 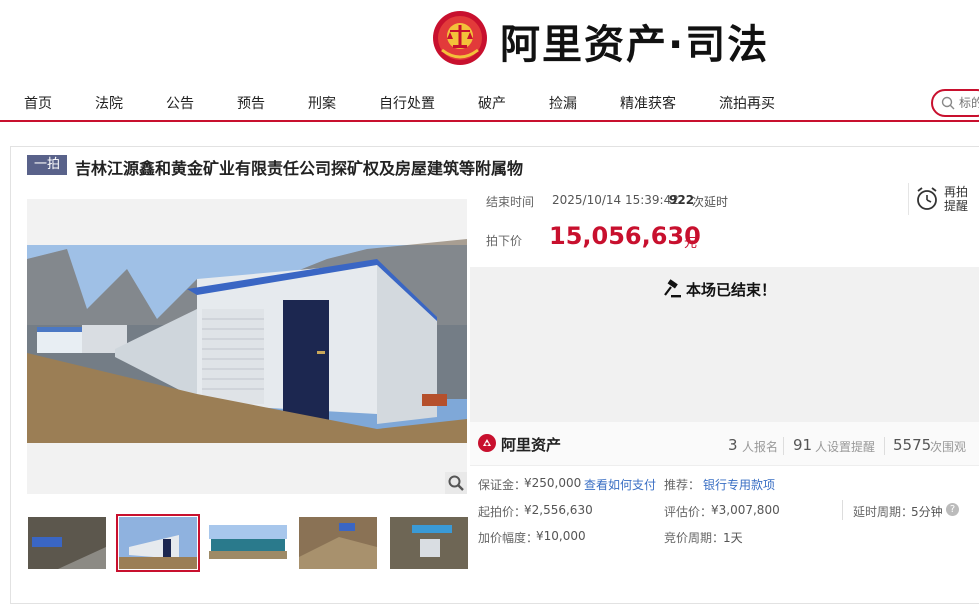 What do you see at coordinates (927, 198) in the screenshot?
I see `alarm-clock-icon` at bounding box center [927, 198].